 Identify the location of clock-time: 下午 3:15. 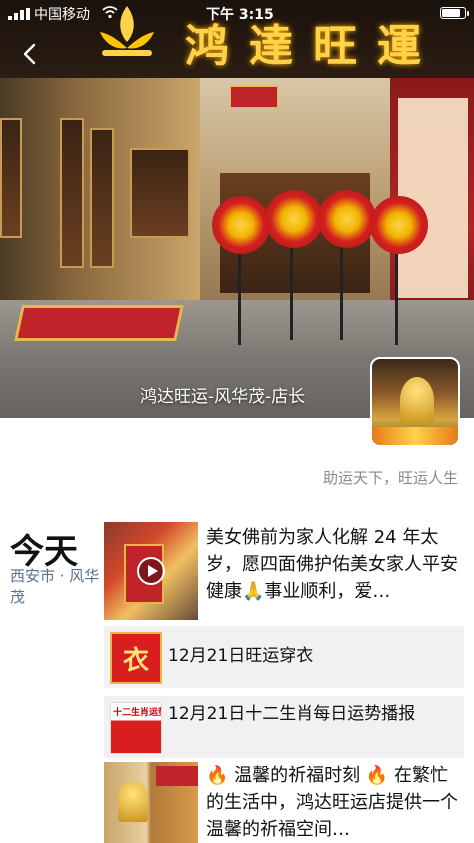
(240, 15).